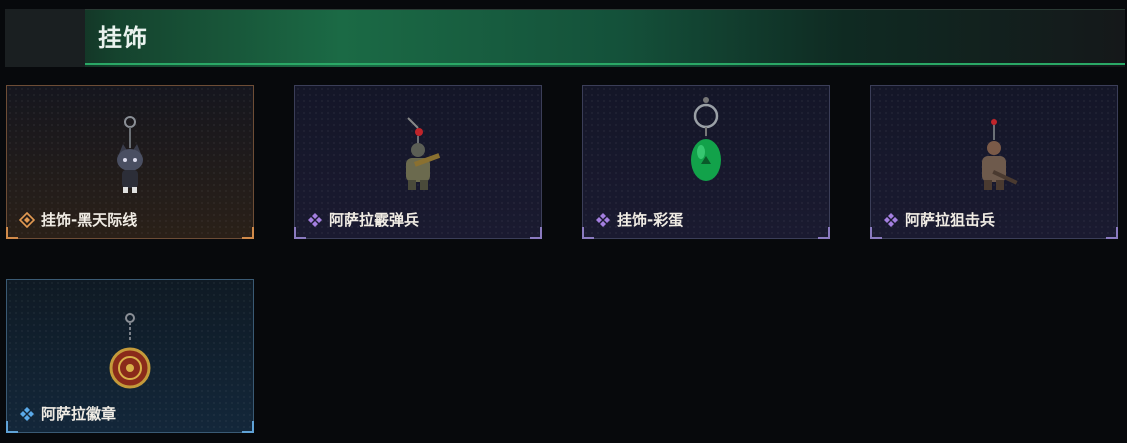  I want to click on card-label-row: 阿萨拉狙击兵, so click(939, 219).